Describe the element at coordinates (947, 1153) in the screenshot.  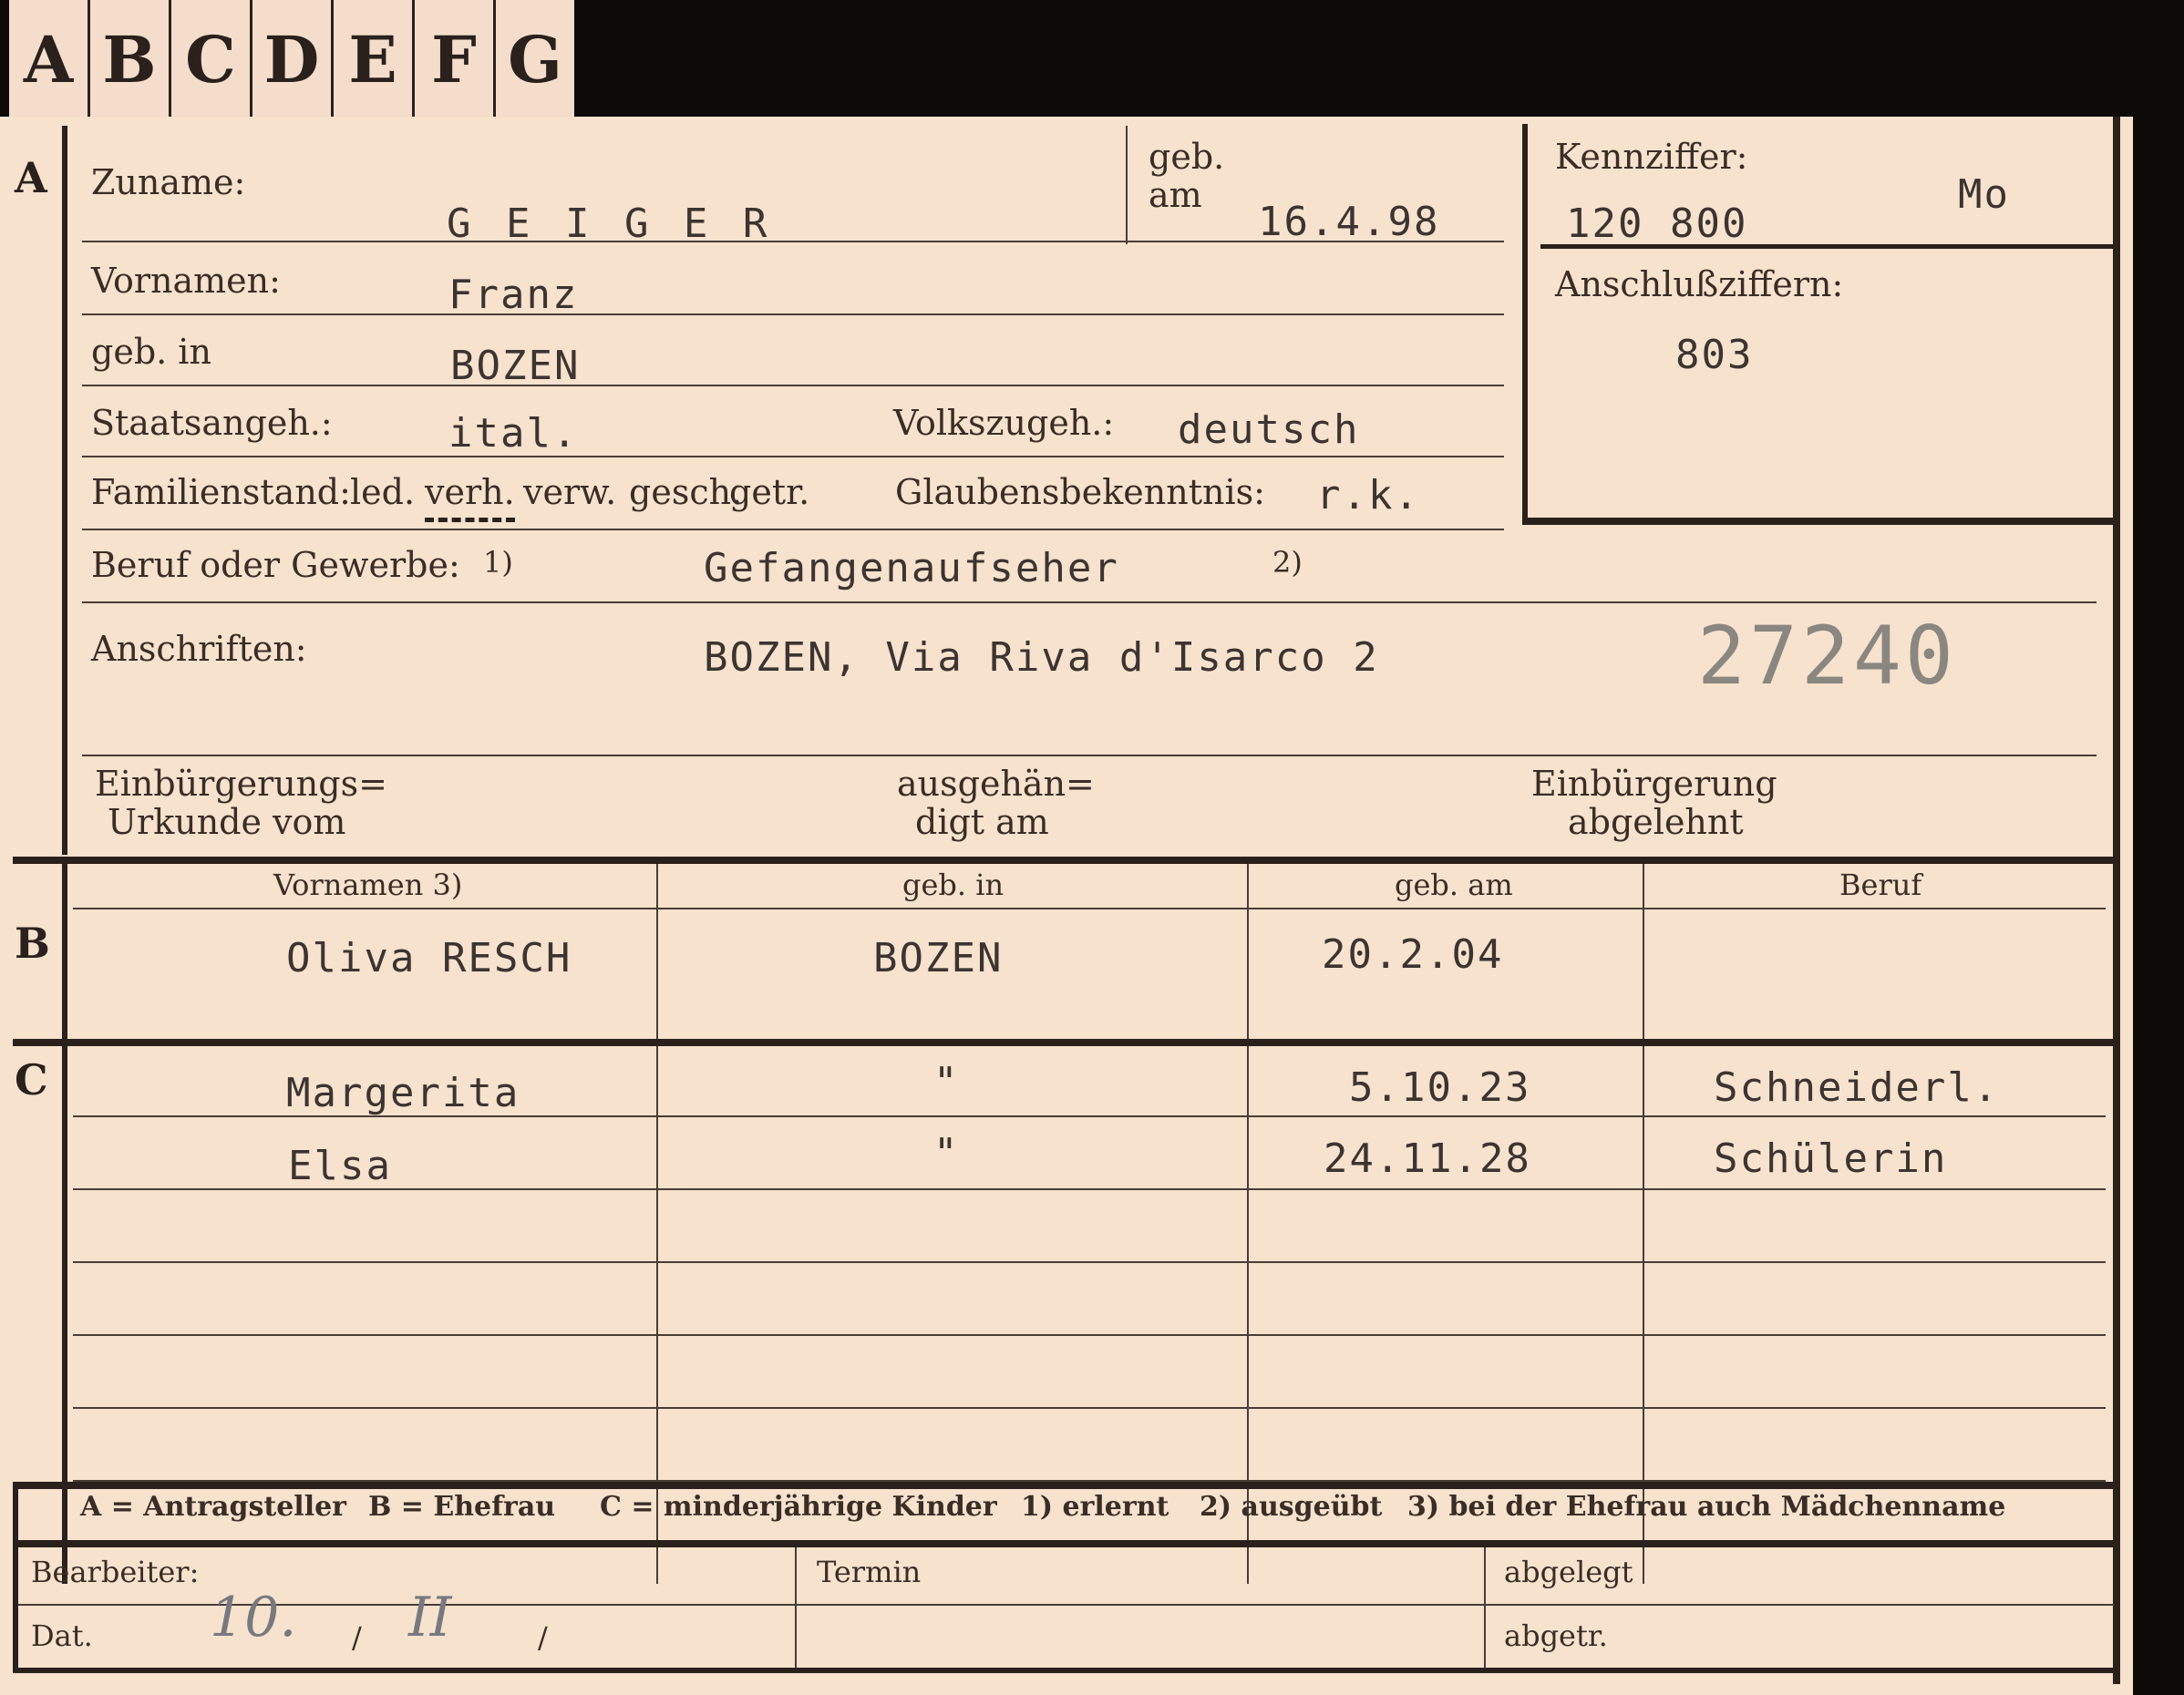
I see `c-row2-geb-in: "` at that location.